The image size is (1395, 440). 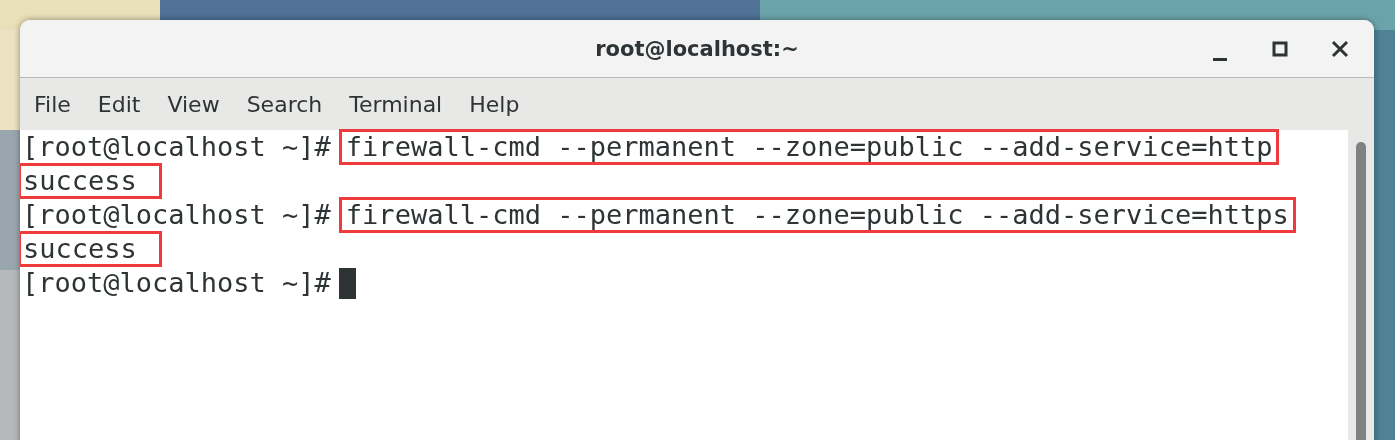 What do you see at coordinates (817, 215) in the screenshot?
I see `command-text: firewall-cmd --permanent --zone=public --add-service=https` at bounding box center [817, 215].